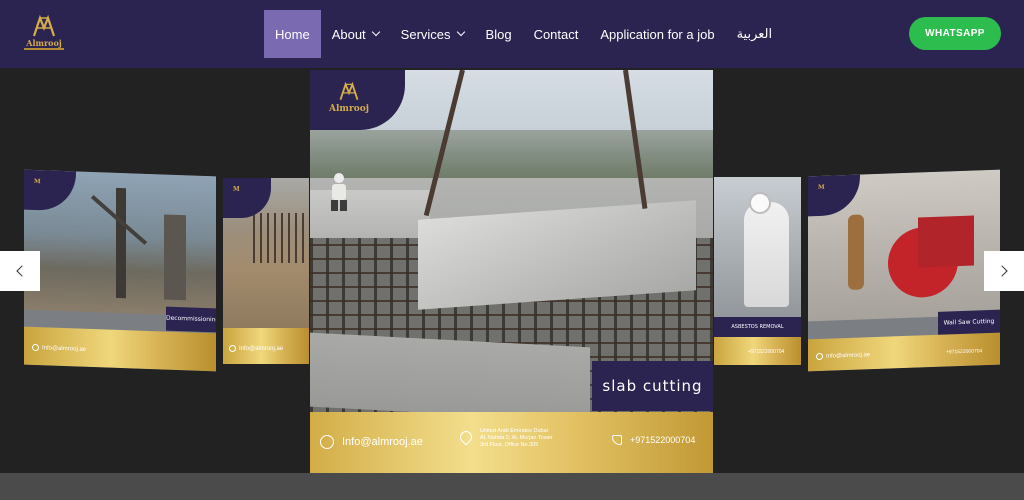 The image size is (1024, 500). I want to click on phone-icon, so click(617, 440).